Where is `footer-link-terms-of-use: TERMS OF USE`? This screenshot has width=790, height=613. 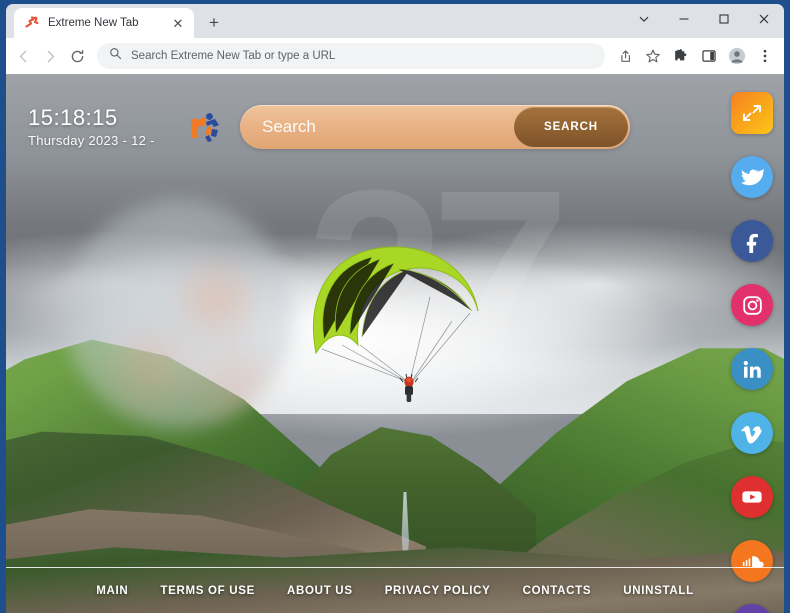 footer-link-terms-of-use: TERMS OF USE is located at coordinates (207, 591).